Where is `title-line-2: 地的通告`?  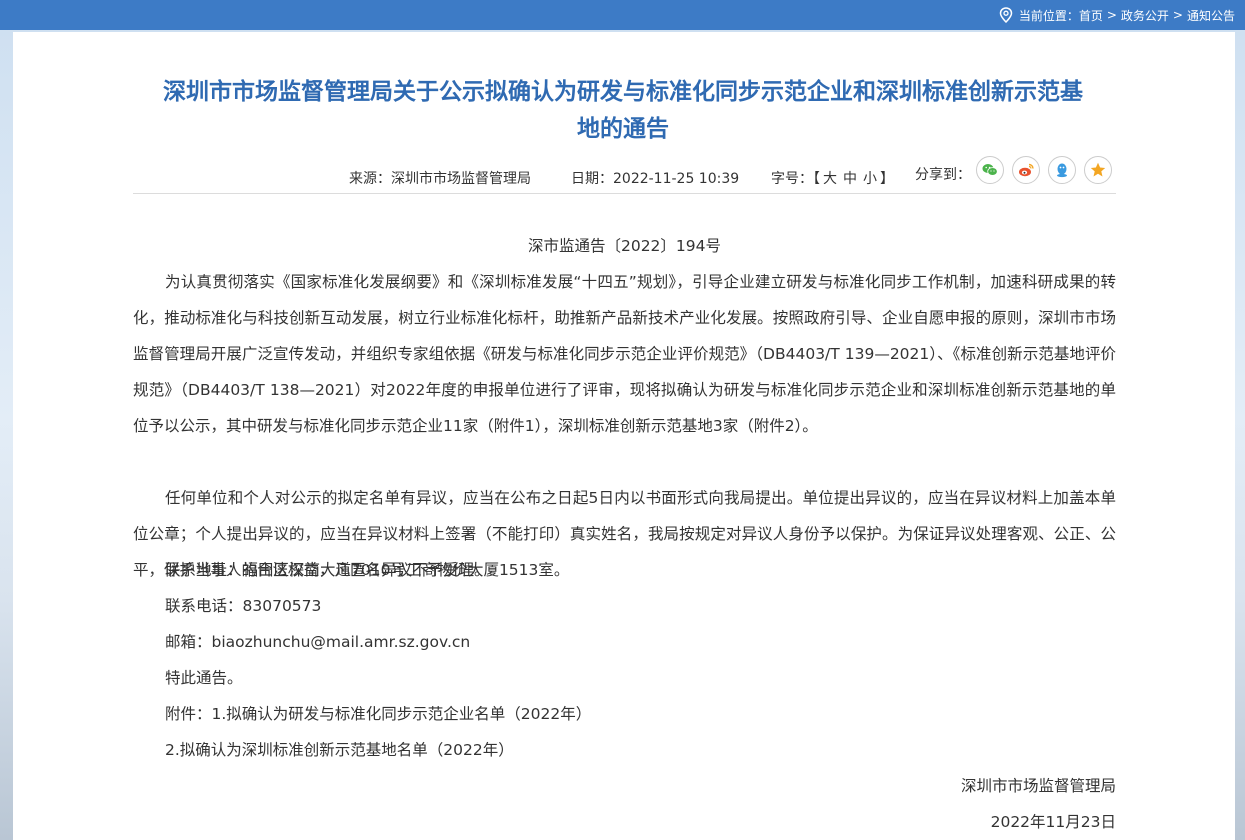
title-line-2: 地的通告 is located at coordinates (623, 129).